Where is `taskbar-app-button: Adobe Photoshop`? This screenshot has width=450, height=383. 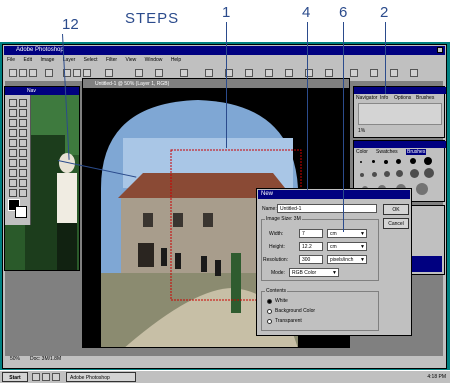 taskbar-app-button: Adobe Photoshop is located at coordinates (101, 377).